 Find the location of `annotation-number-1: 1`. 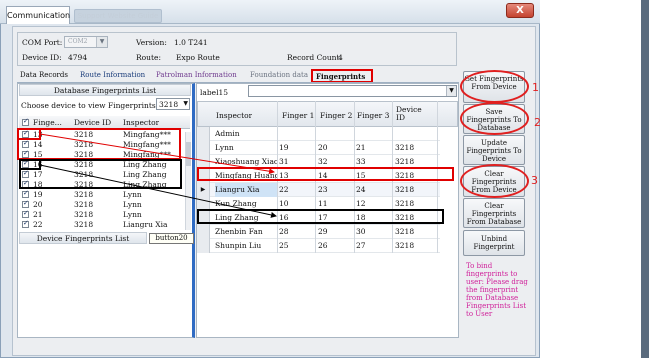

annotation-number-1: 1 is located at coordinates (535, 87).